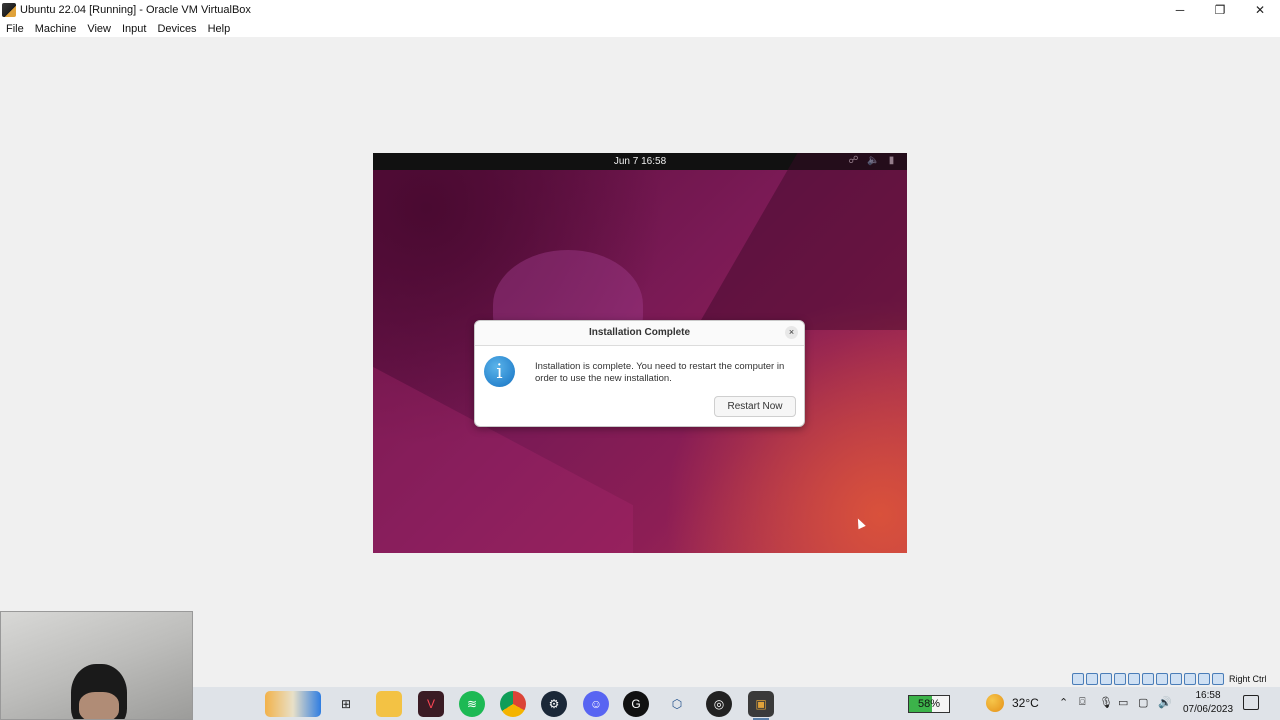  Describe the element at coordinates (431, 704) in the screenshot. I see `valorant-icon: V` at that location.